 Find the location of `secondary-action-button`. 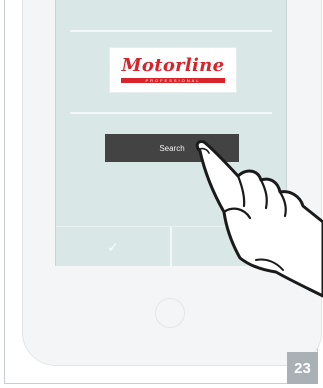

secondary-action-button is located at coordinates (229, 247).